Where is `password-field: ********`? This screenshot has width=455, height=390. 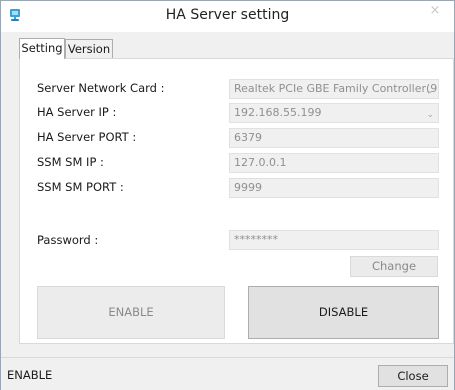 password-field: ******** is located at coordinates (334, 240).